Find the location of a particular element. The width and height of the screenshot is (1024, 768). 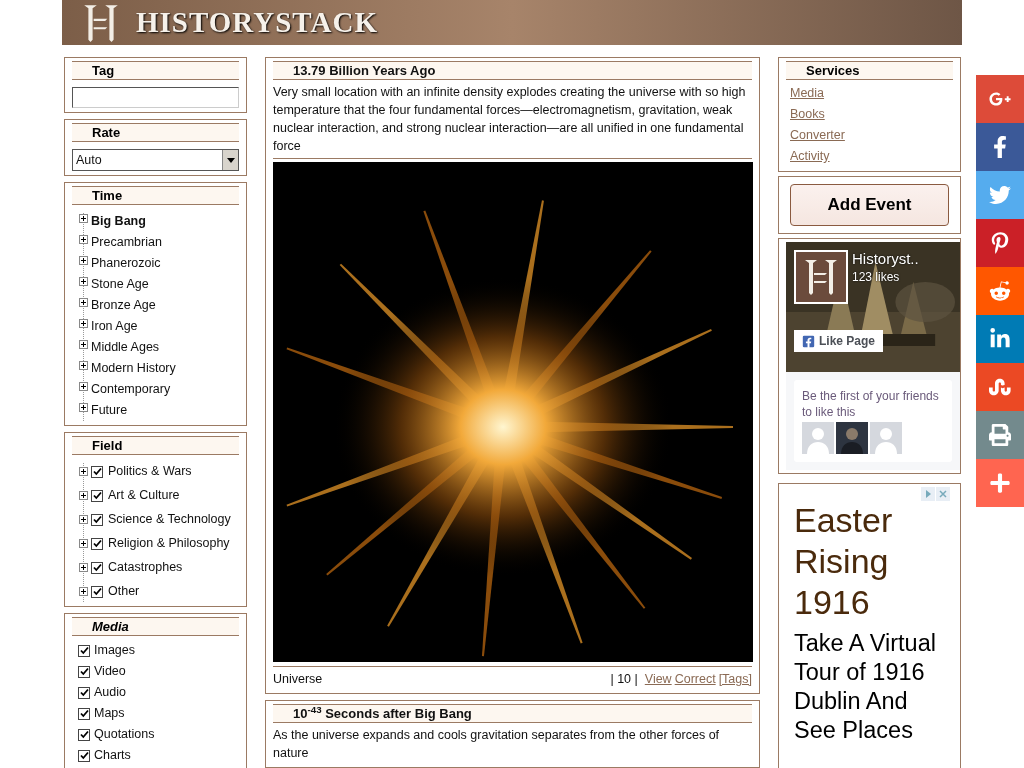

panel-title: Field is located at coordinates (155, 445).